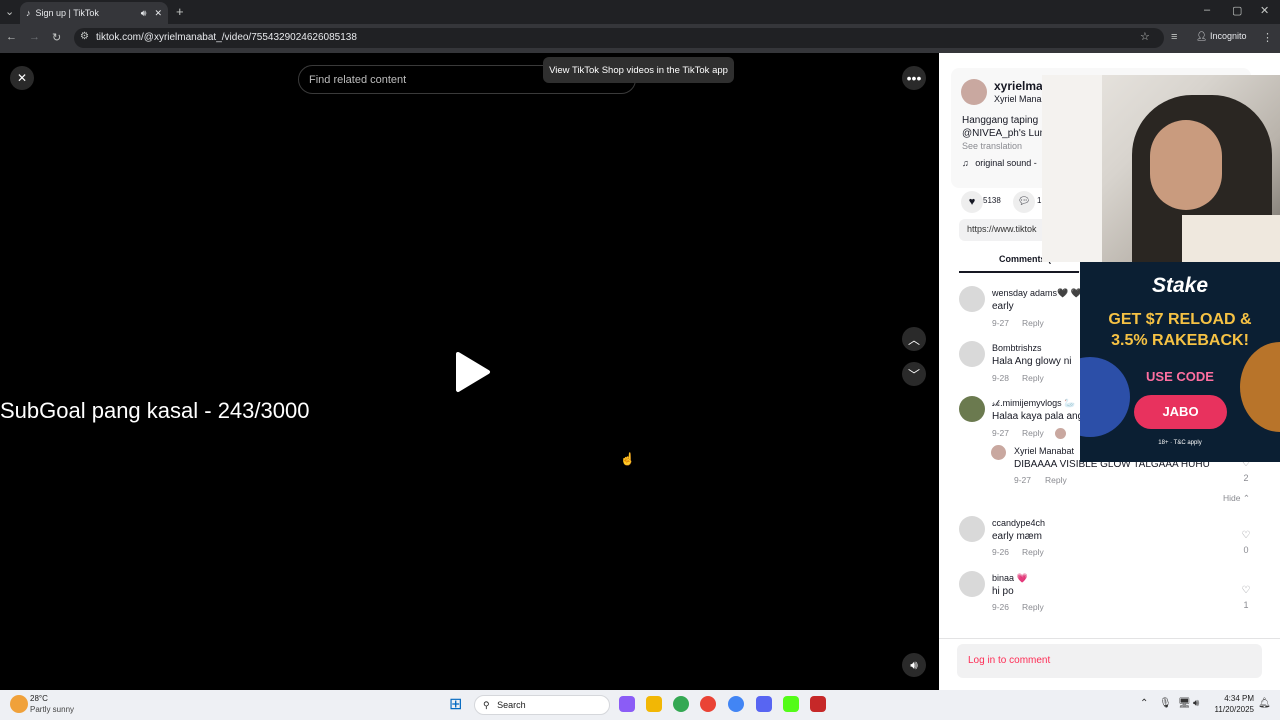 The image size is (1280, 720). I want to click on webcam-wall, so click(1072, 168).